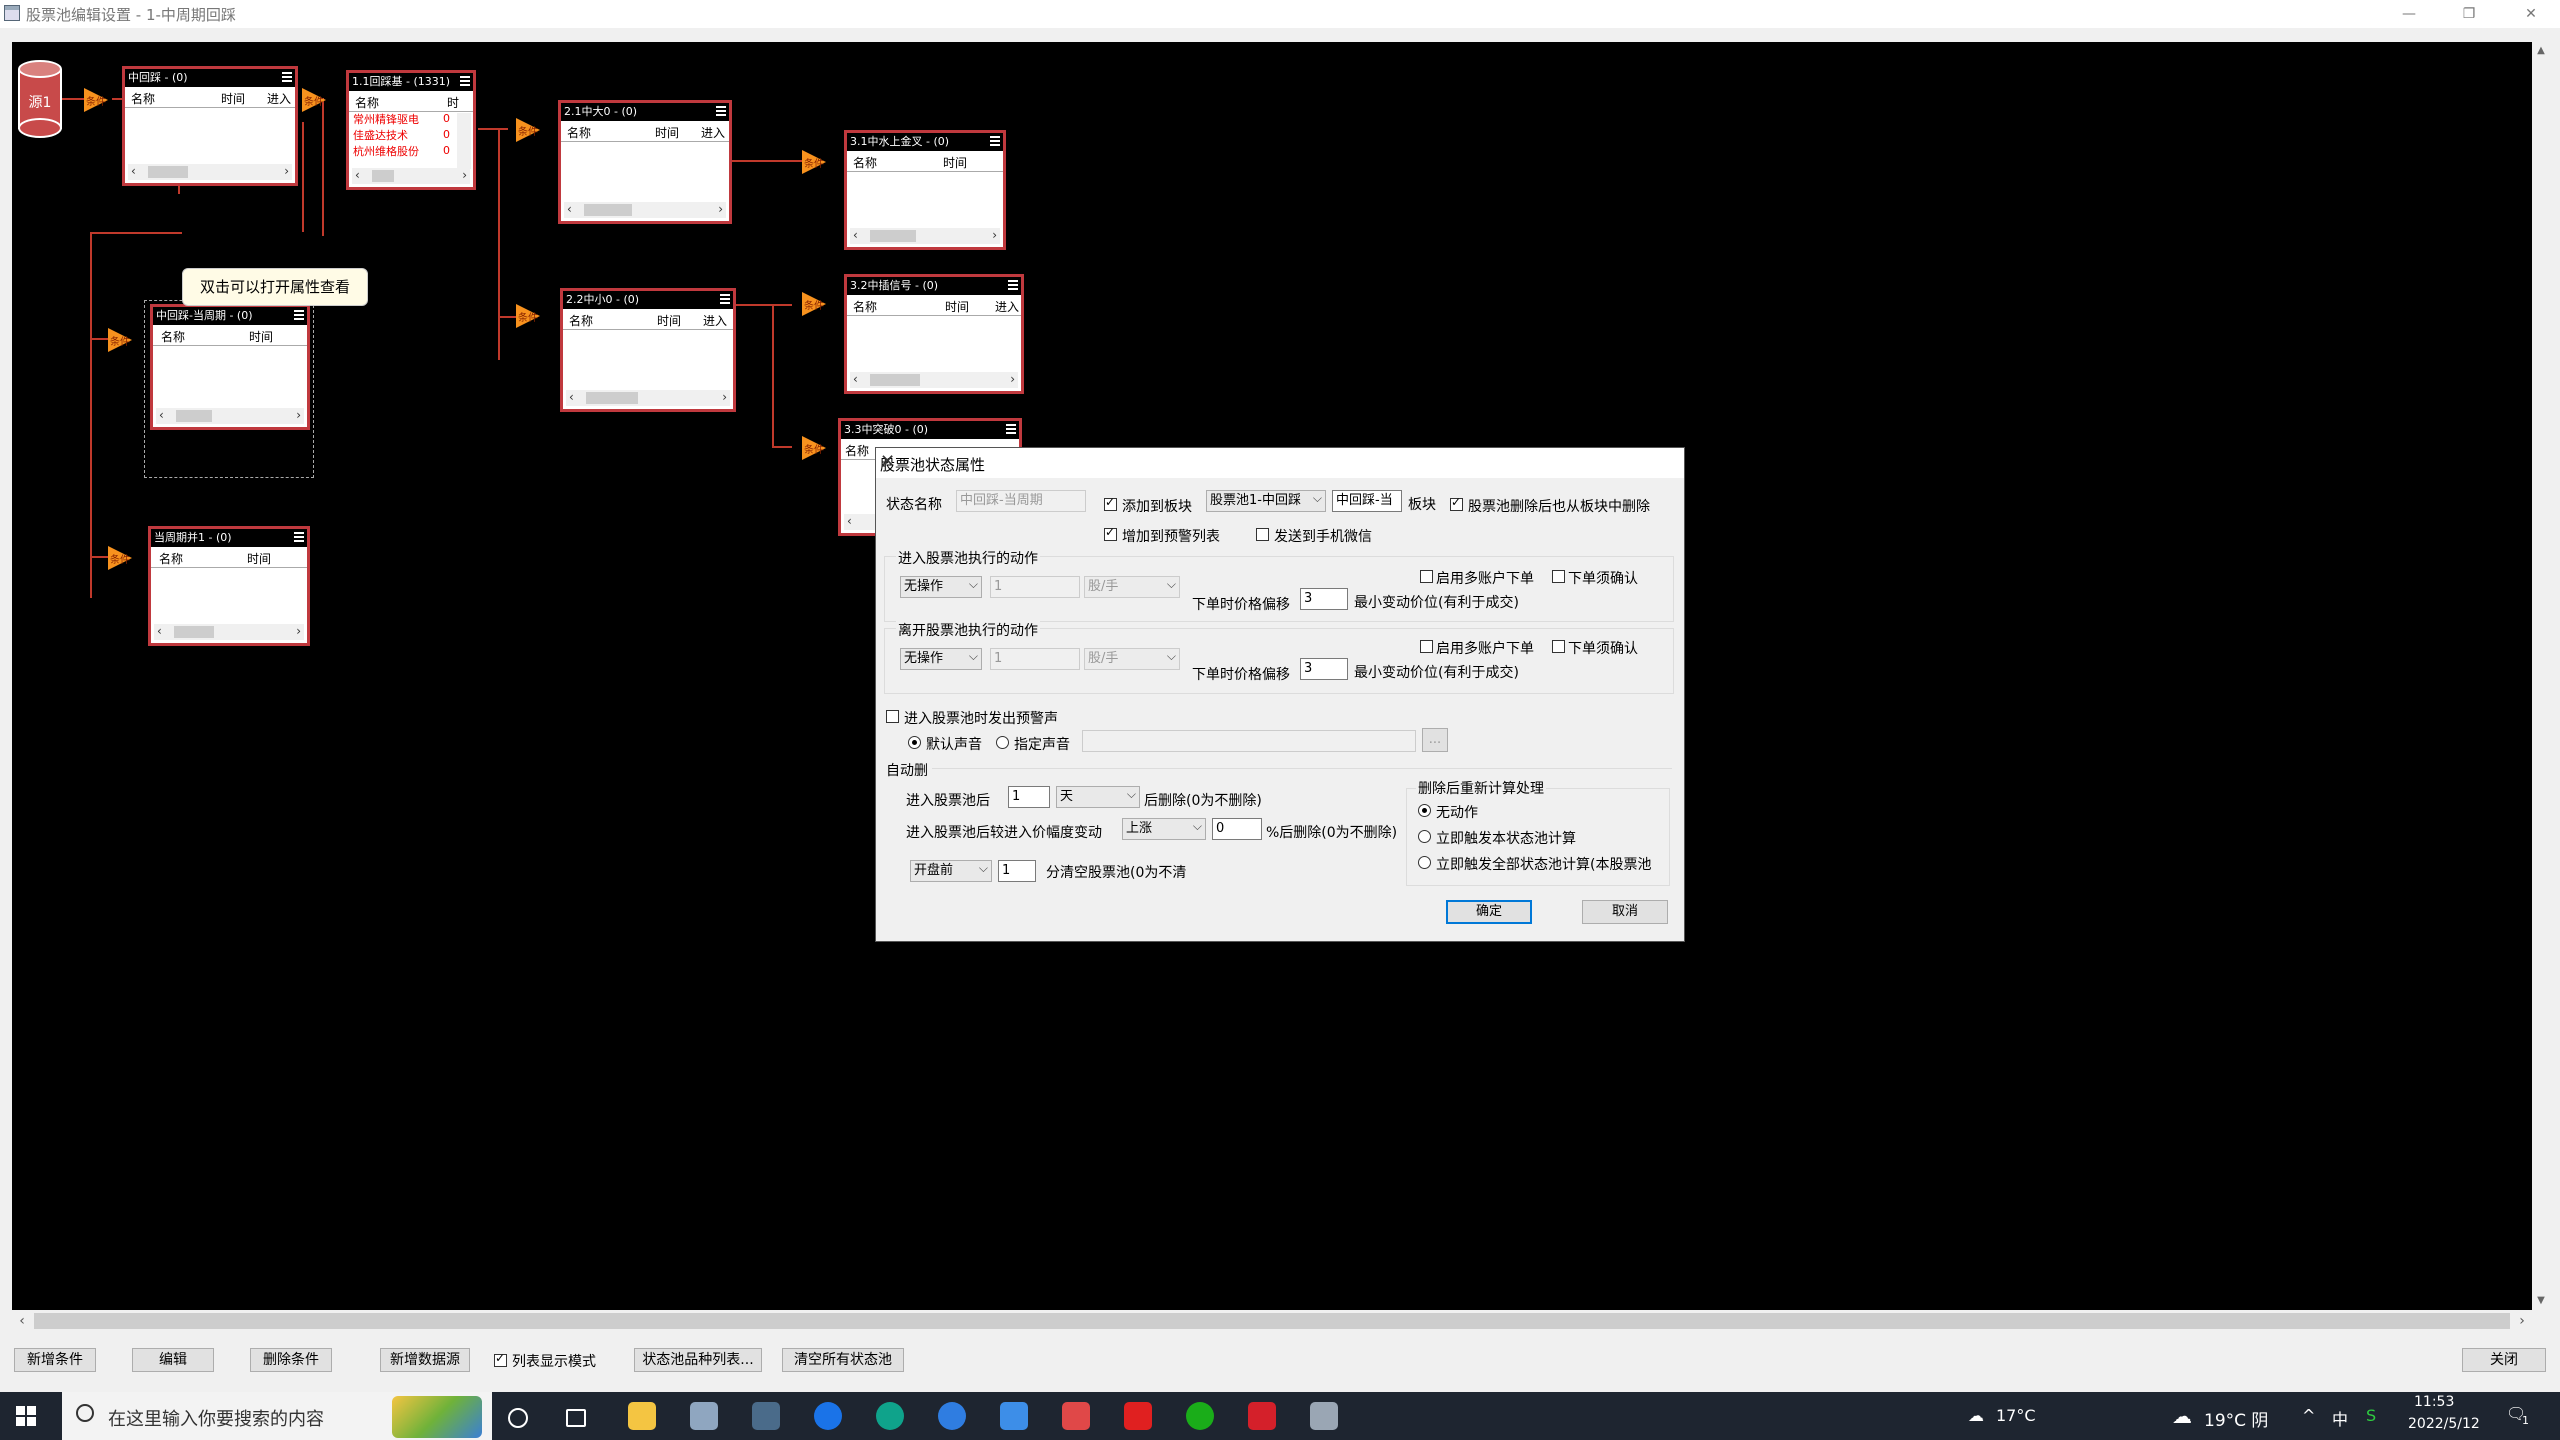 The width and height of the screenshot is (2560, 1440). I want to click on hscroll-thumb, so click(1272, 1321).